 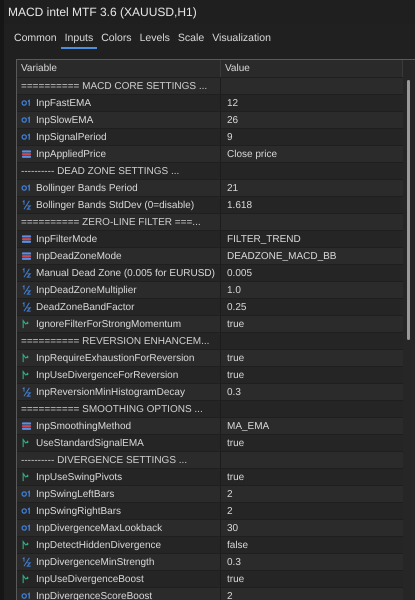 I want to click on scrollbar-thumb, so click(x=408, y=210).